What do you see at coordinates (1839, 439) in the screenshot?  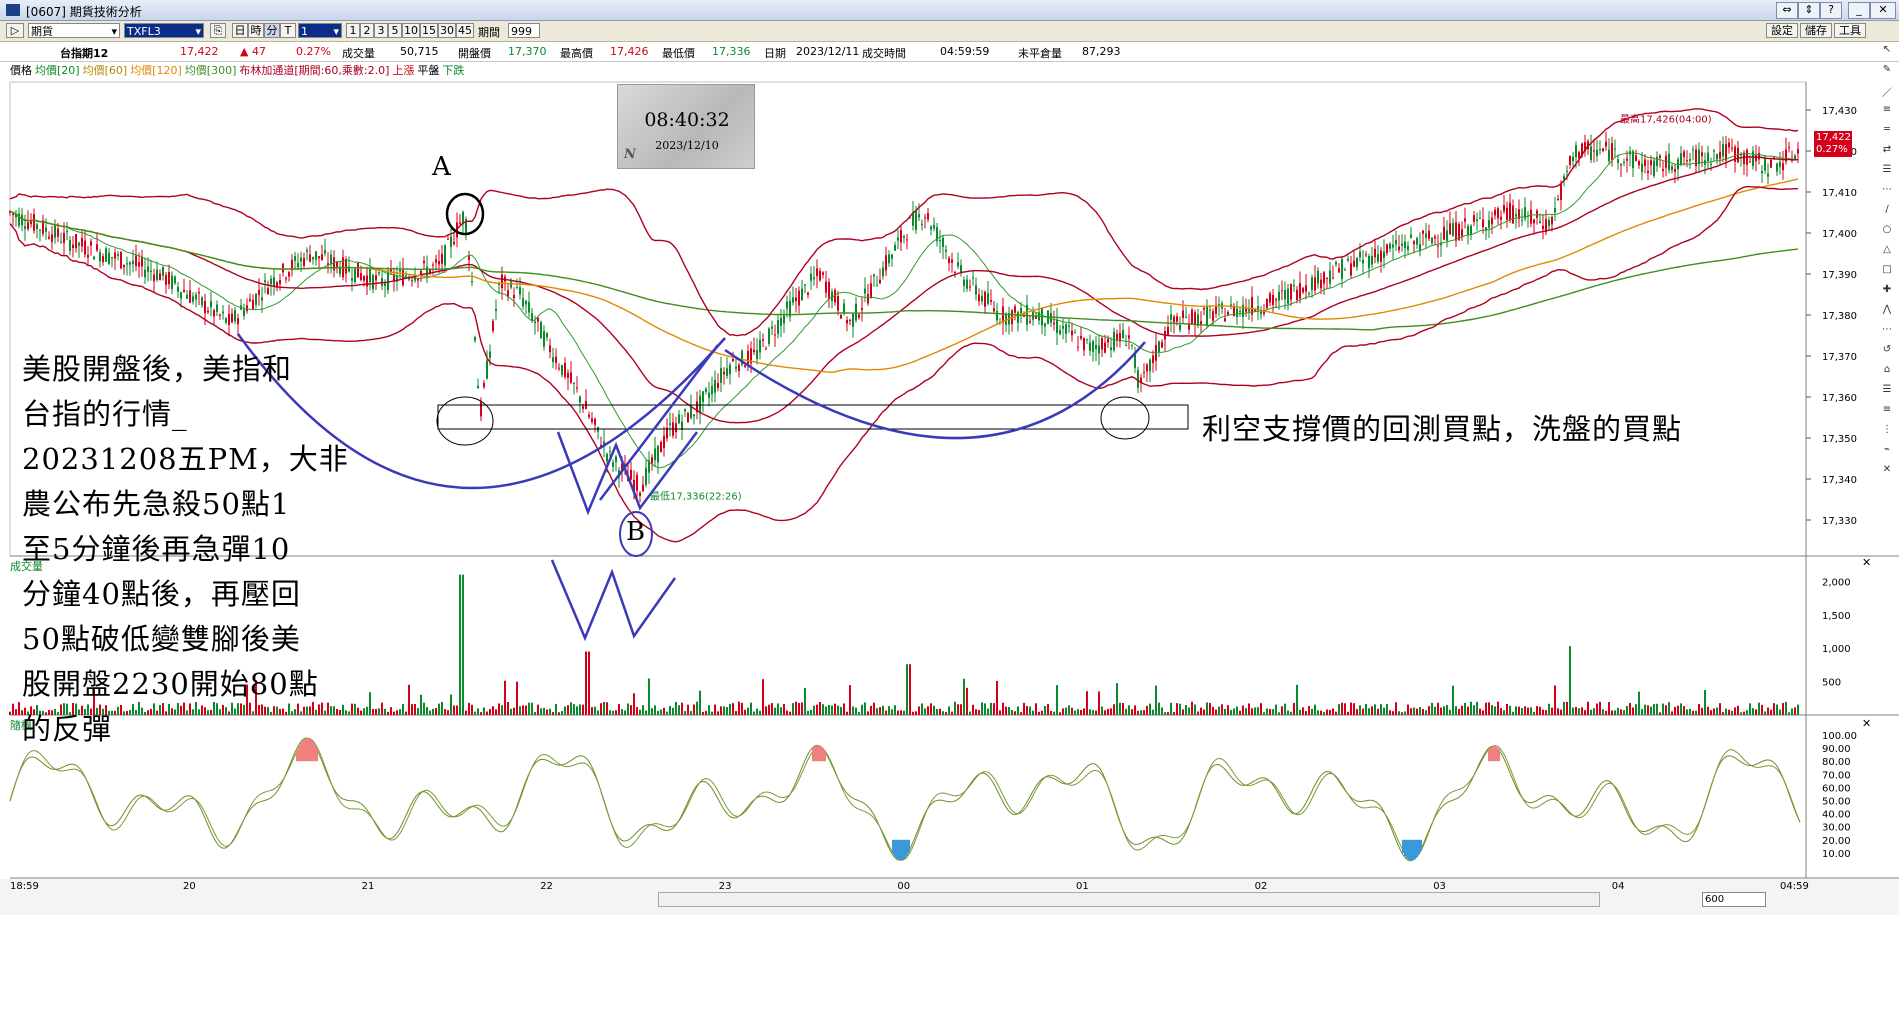 I see `price-axis-tick: 17,350` at bounding box center [1839, 439].